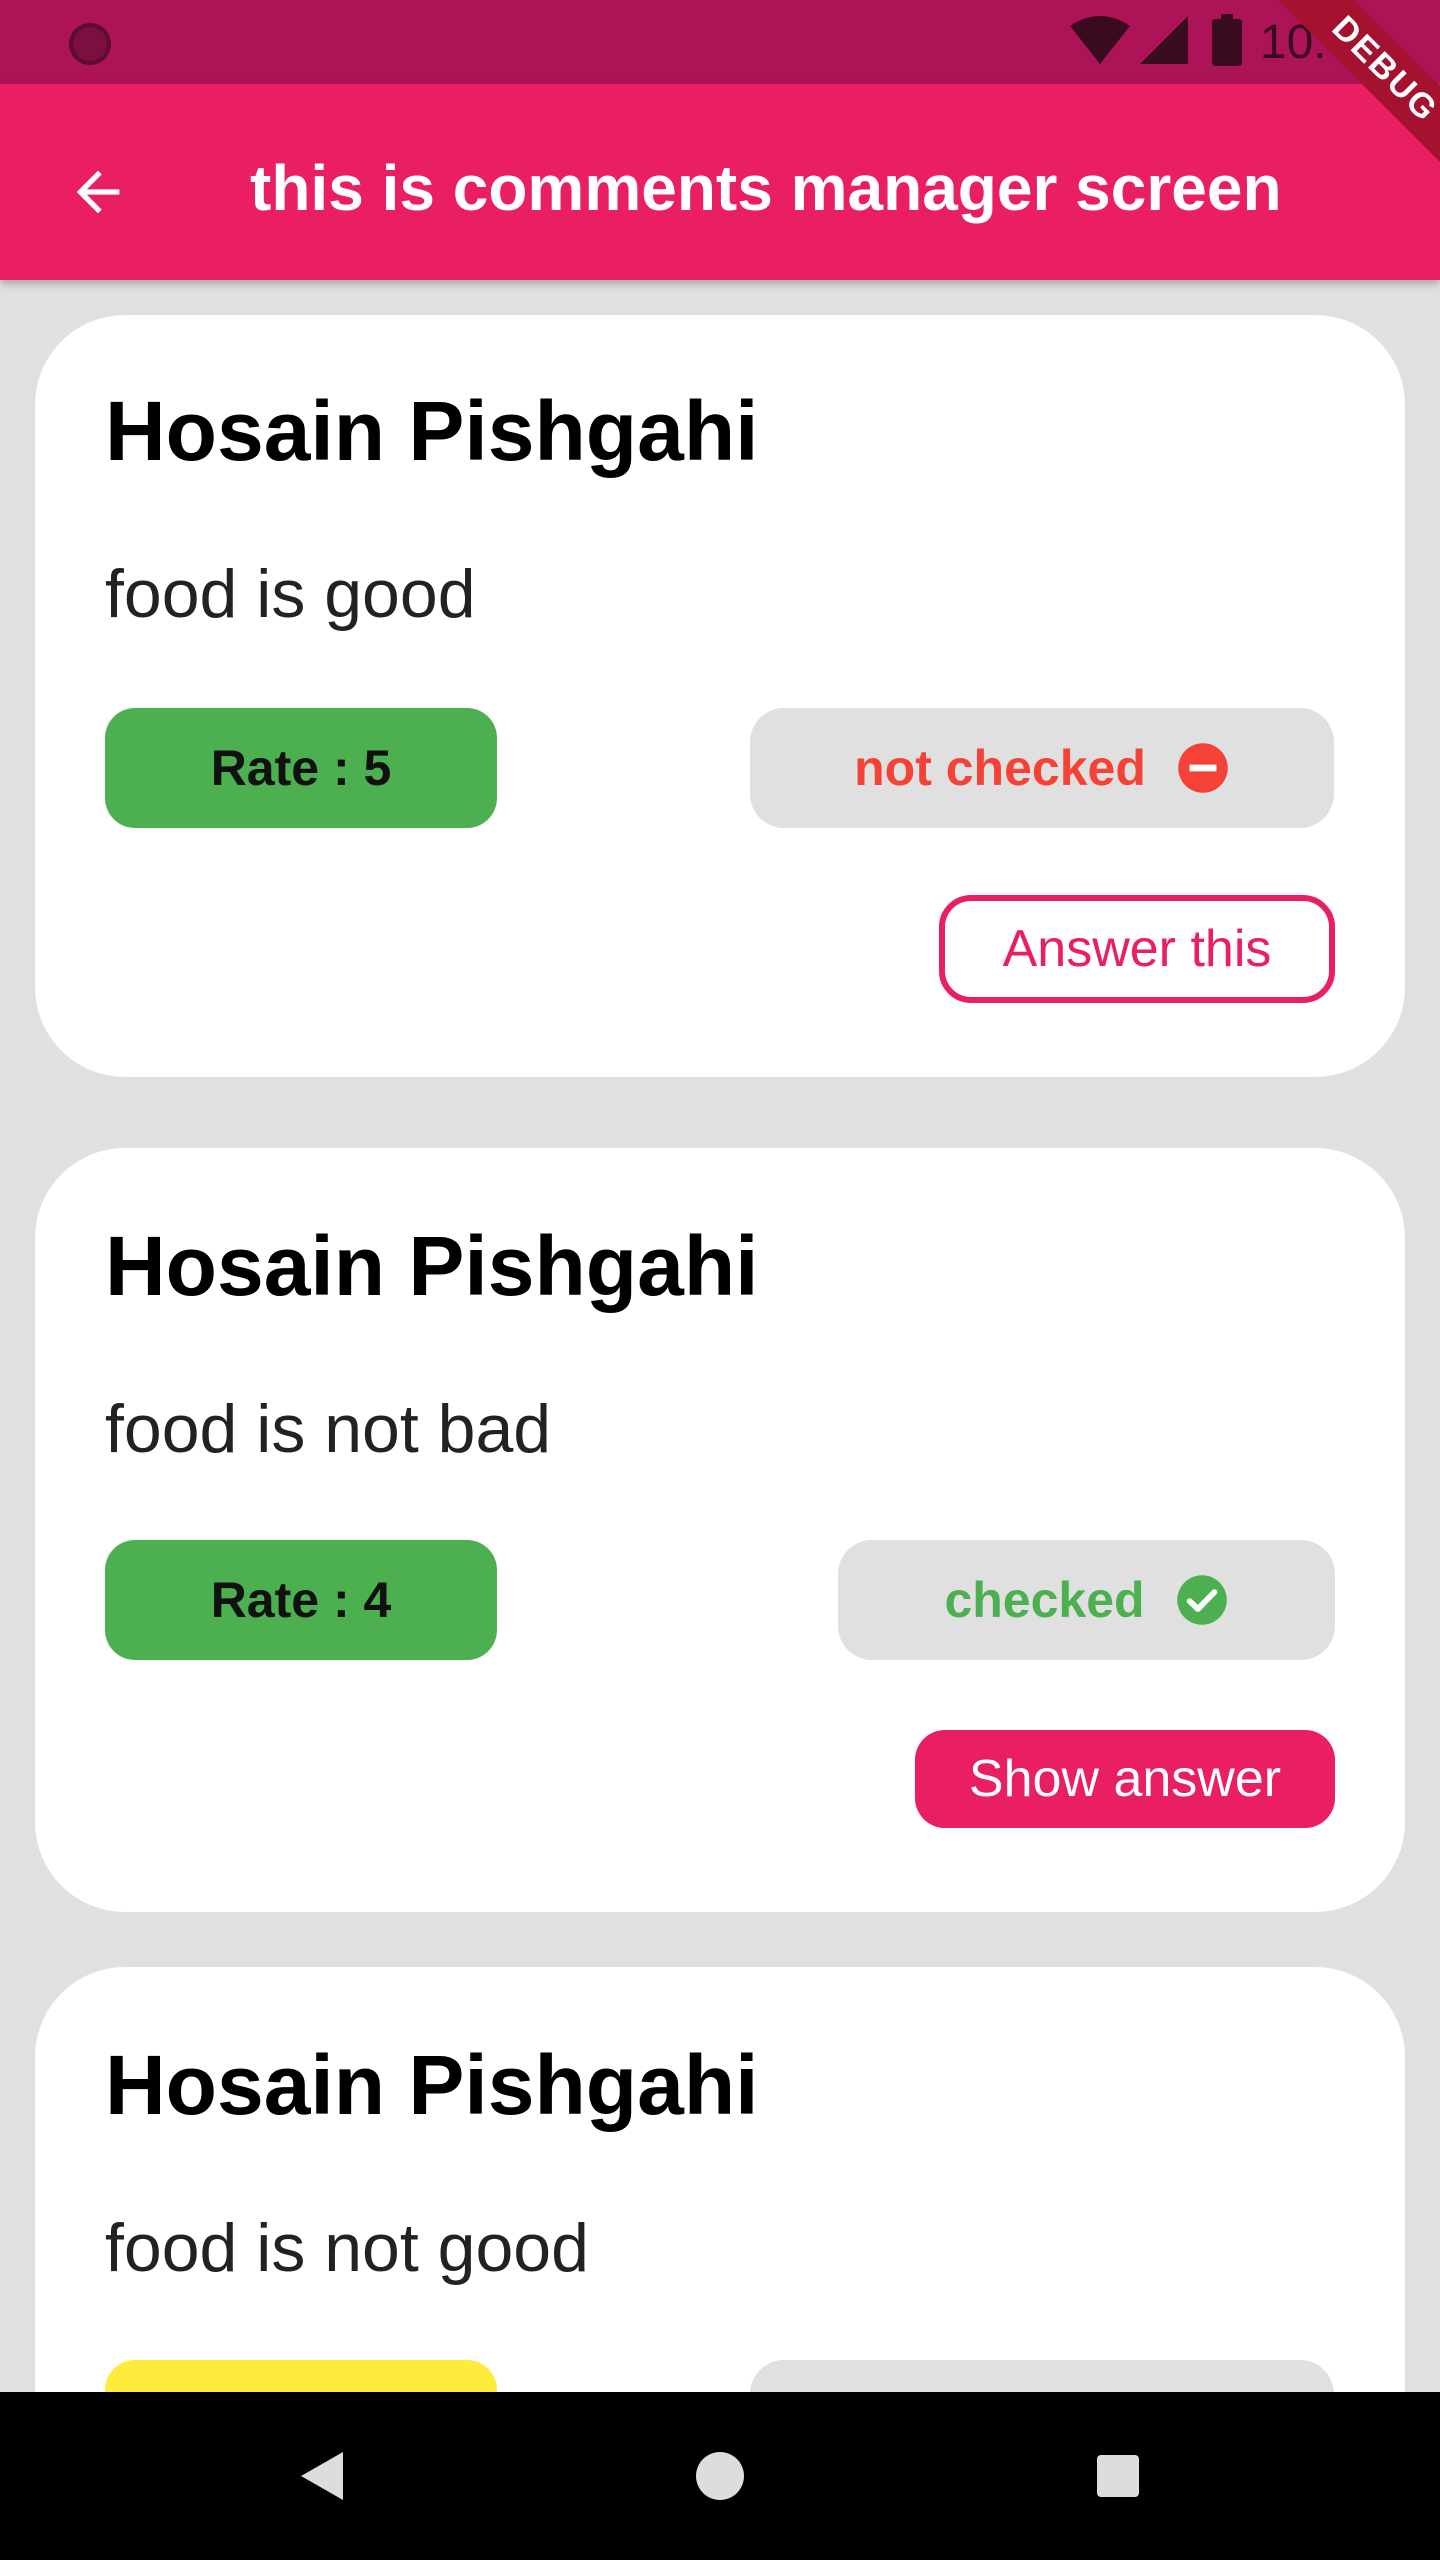 This screenshot has height=2560, width=1440. I want to click on answer-this-button: Answer this, so click(1137, 949).